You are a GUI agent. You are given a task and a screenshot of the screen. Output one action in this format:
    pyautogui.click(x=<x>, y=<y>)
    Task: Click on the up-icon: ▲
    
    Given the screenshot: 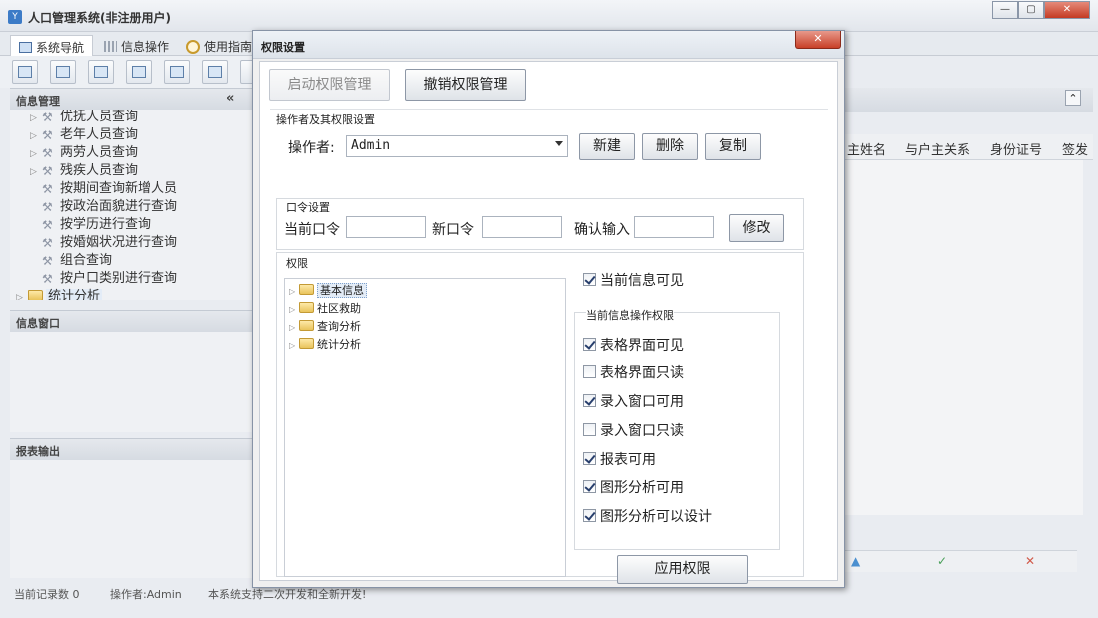 What is the action you would take?
    pyautogui.click(x=855, y=561)
    